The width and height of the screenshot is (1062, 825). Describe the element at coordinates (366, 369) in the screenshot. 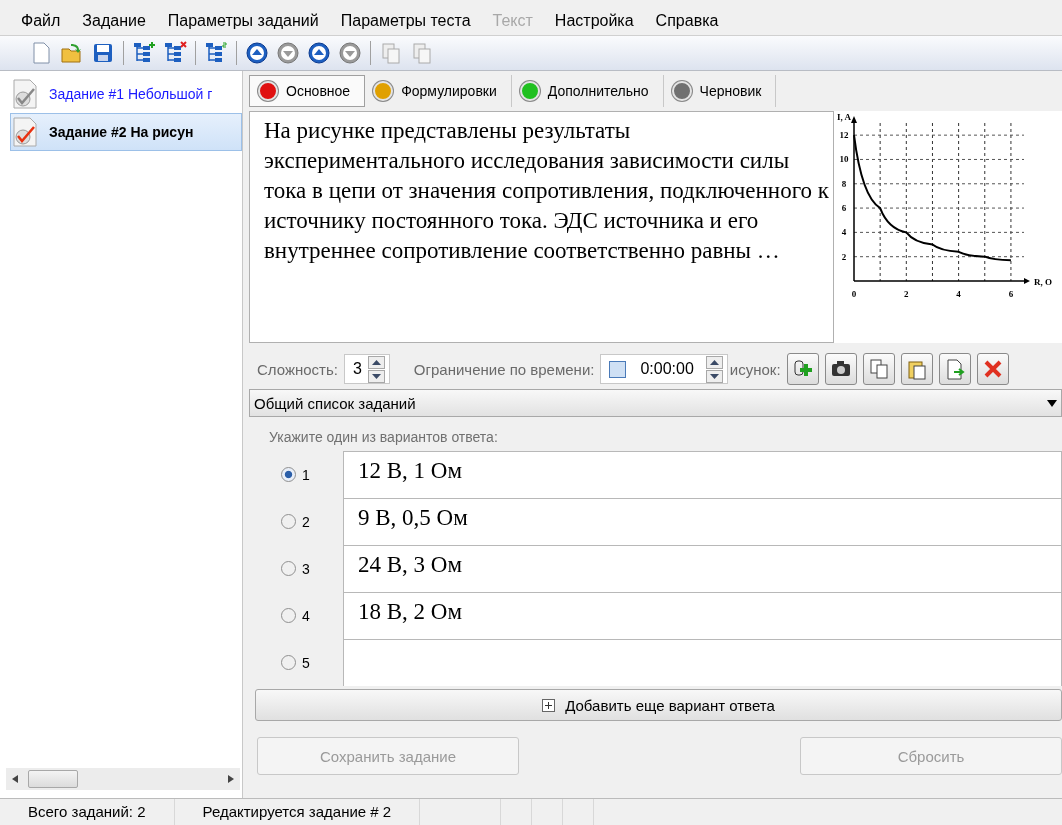

I see `difficulty-spinner: 3` at that location.